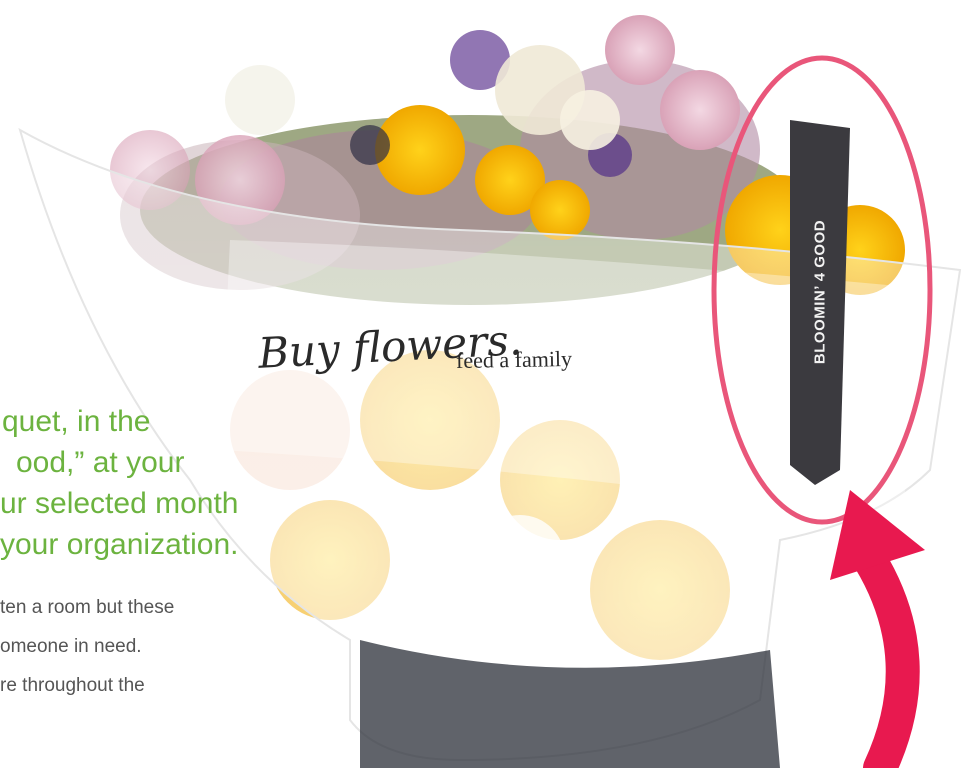 The image size is (980, 768). I want to click on green-text-line-1: quet, in the, so click(76, 421).